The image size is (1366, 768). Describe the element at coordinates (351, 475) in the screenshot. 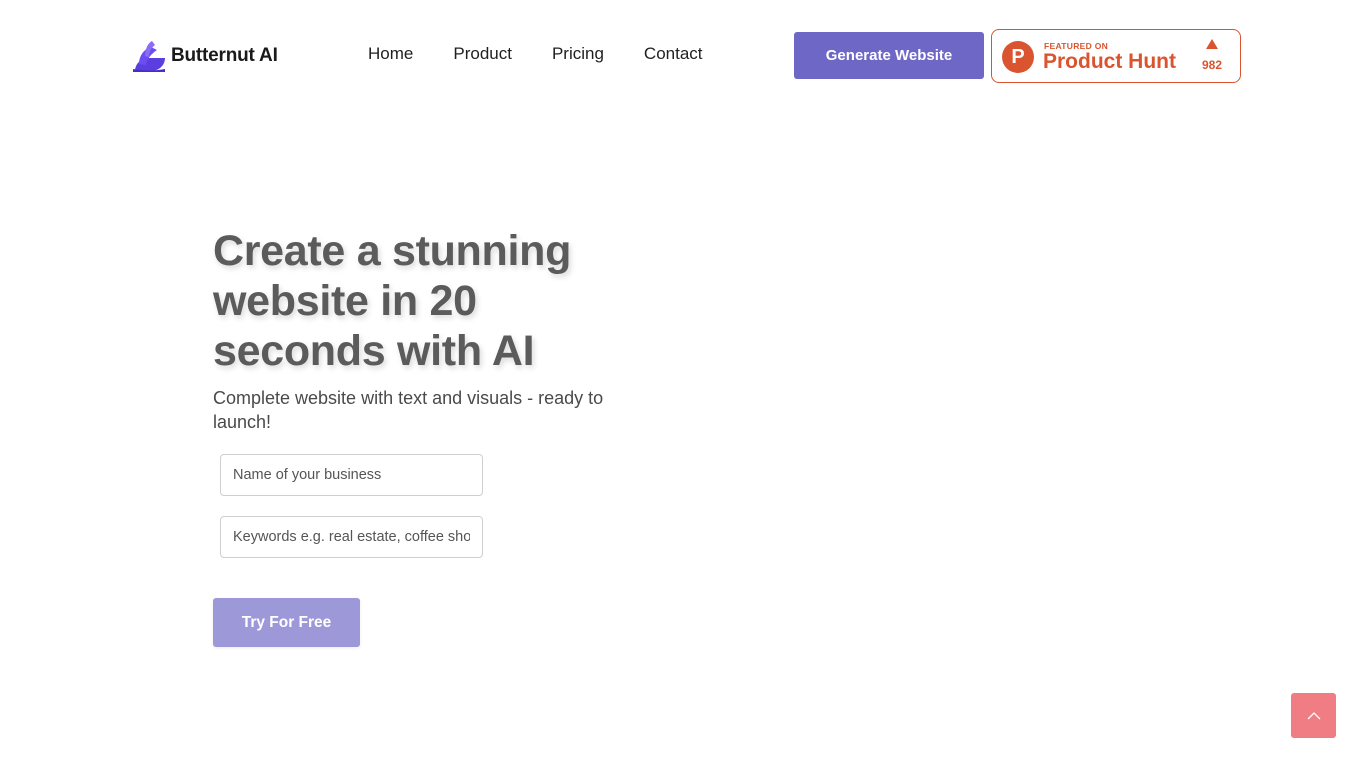

I see `business-name-input` at that location.